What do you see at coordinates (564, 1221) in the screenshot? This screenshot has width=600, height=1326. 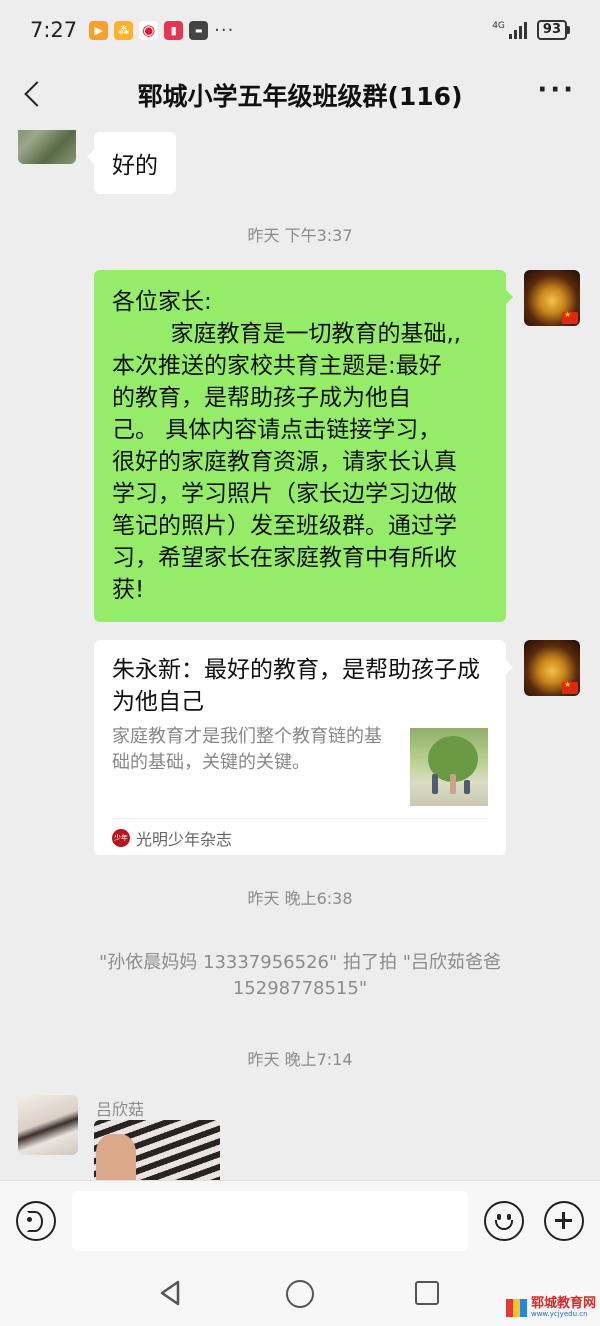 I see `plus-icon` at bounding box center [564, 1221].